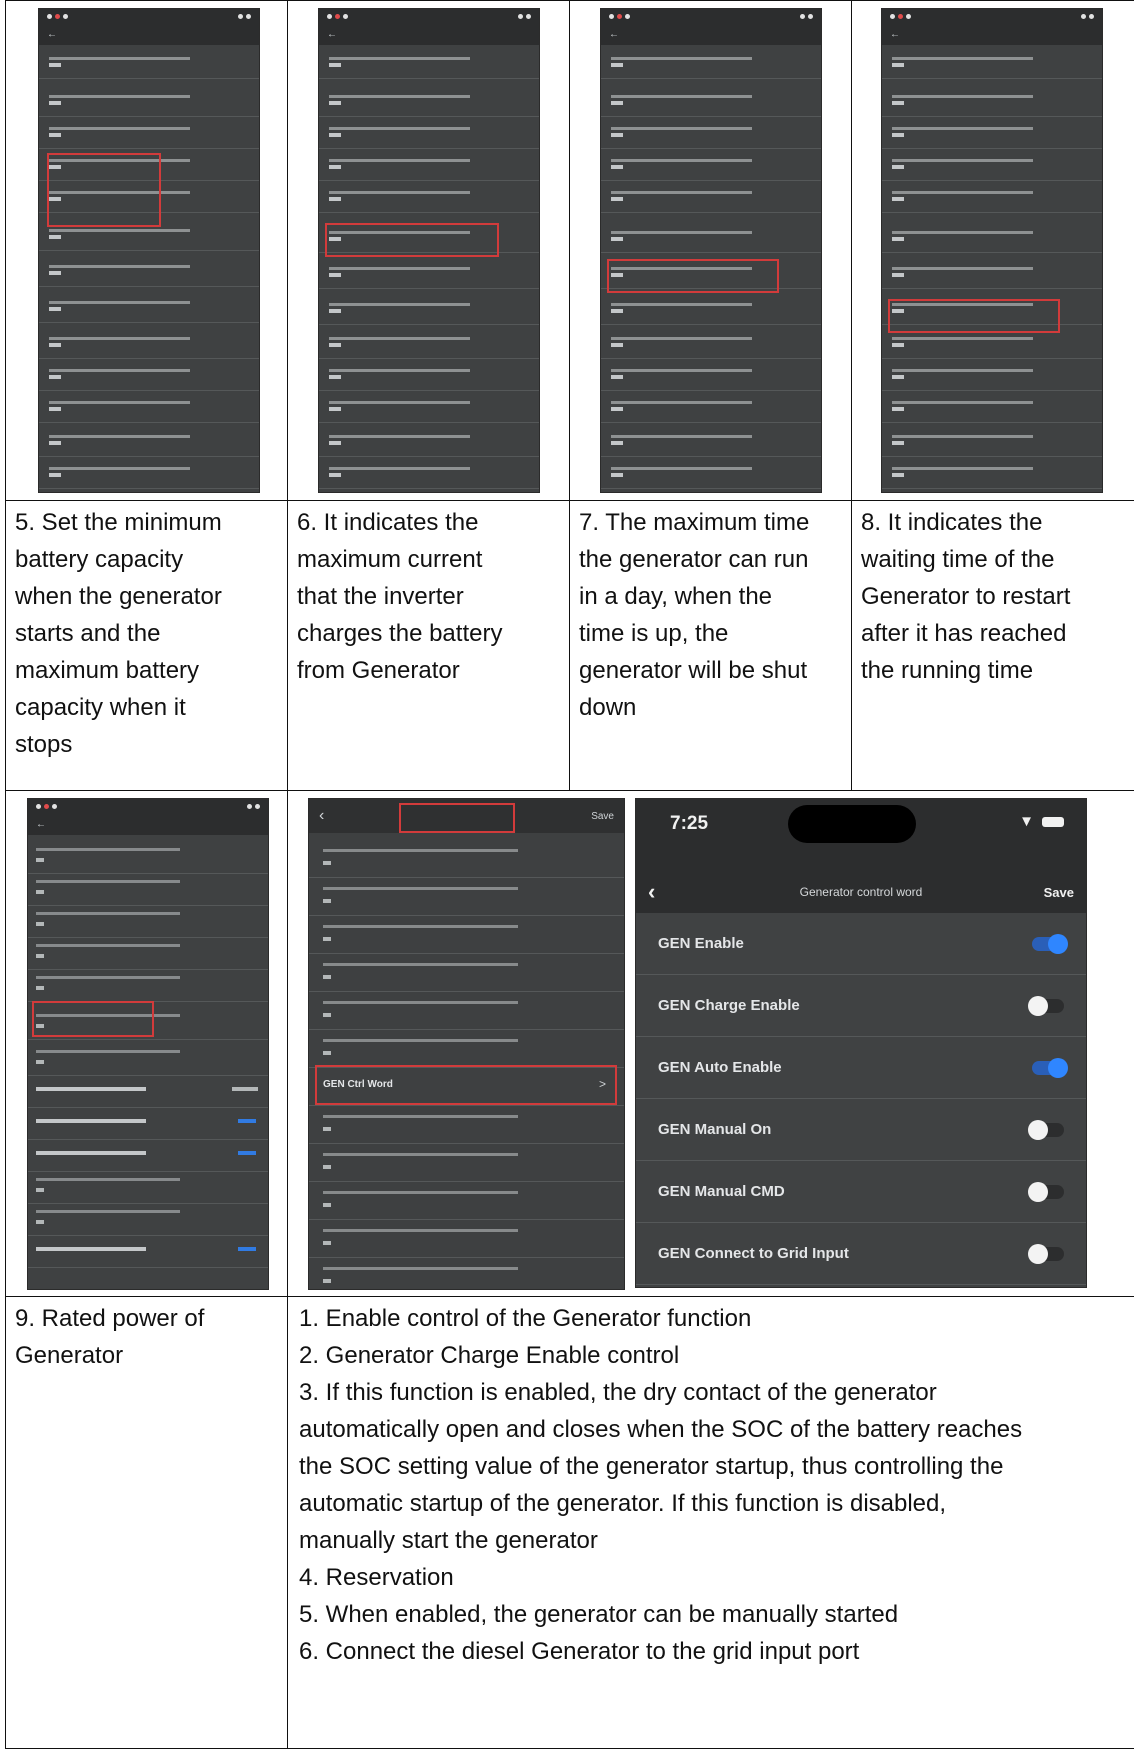 This screenshot has width=1134, height=1749. What do you see at coordinates (861, 1130) in the screenshot?
I see `toggle-row: GEN Manual On` at bounding box center [861, 1130].